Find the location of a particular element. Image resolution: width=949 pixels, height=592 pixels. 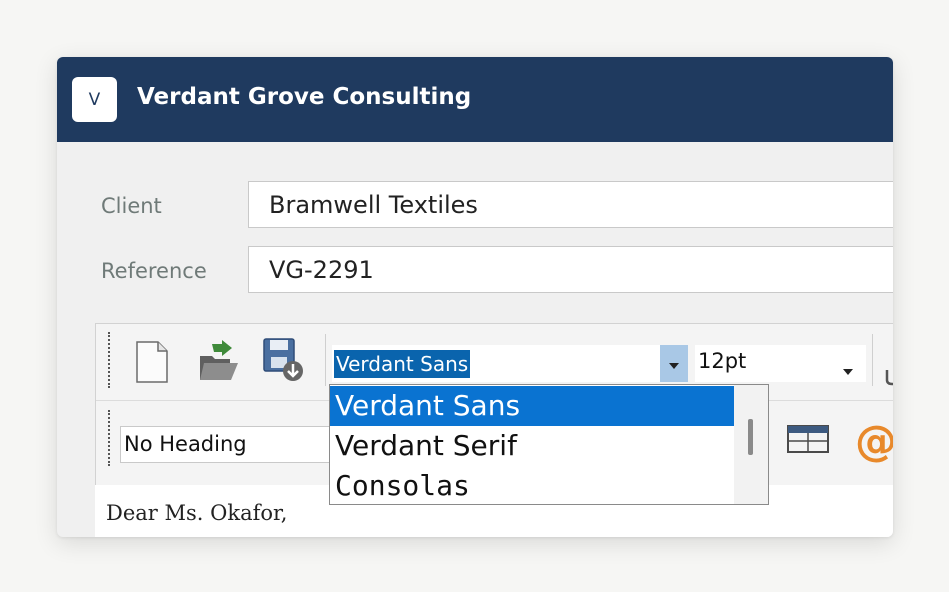

font-name-combobox: Verdant Sans is located at coordinates (510, 363).